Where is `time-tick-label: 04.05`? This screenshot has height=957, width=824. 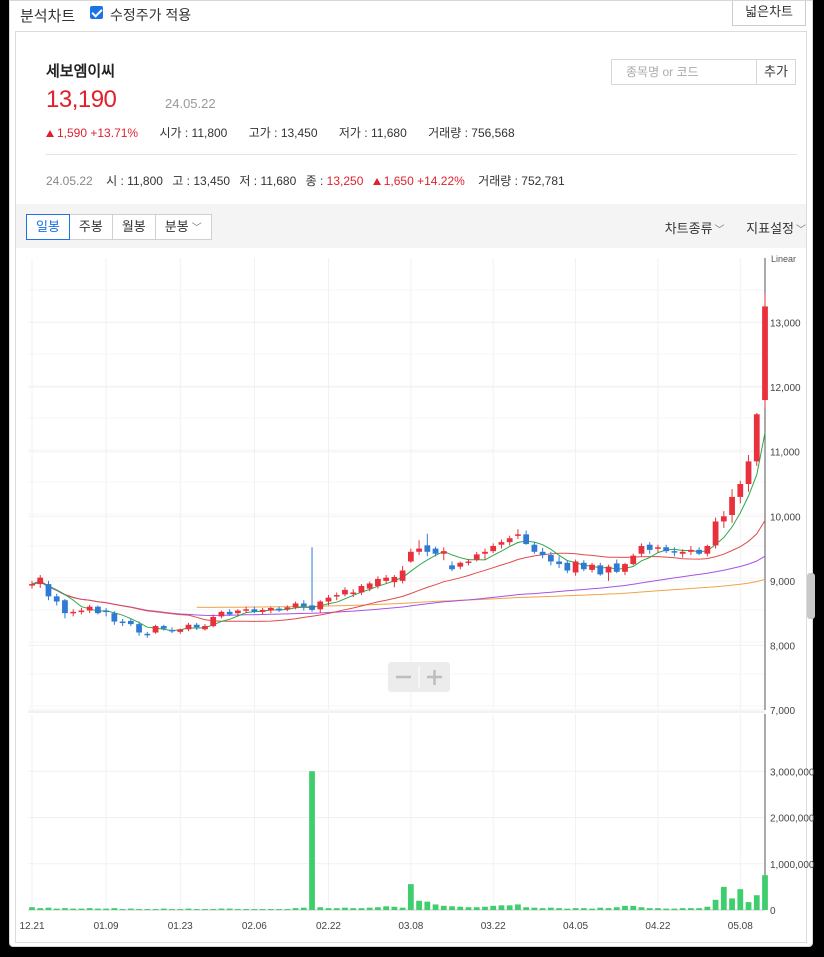 time-tick-label: 04.05 is located at coordinates (575, 926).